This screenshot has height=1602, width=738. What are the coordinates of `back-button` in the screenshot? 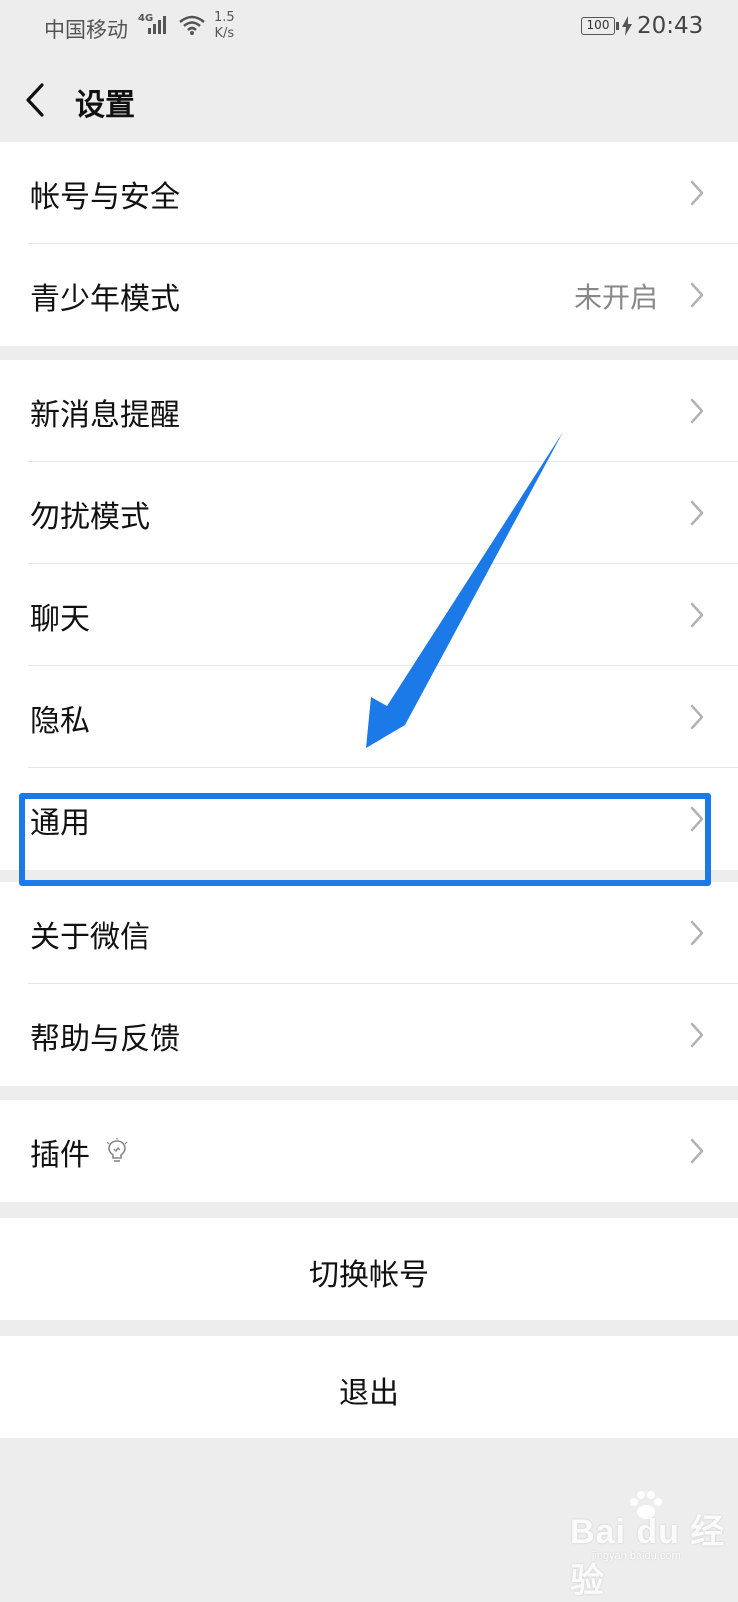 It's located at (37, 100).